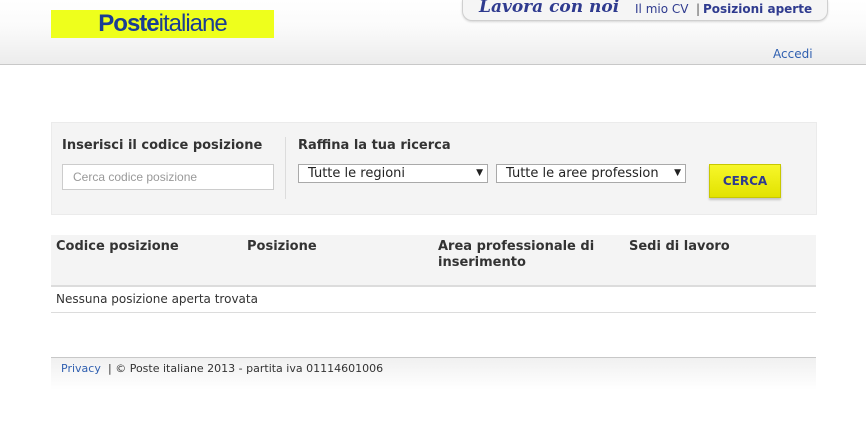  I want to click on il-mio-cv-link: Il mio CV, so click(661, 9).